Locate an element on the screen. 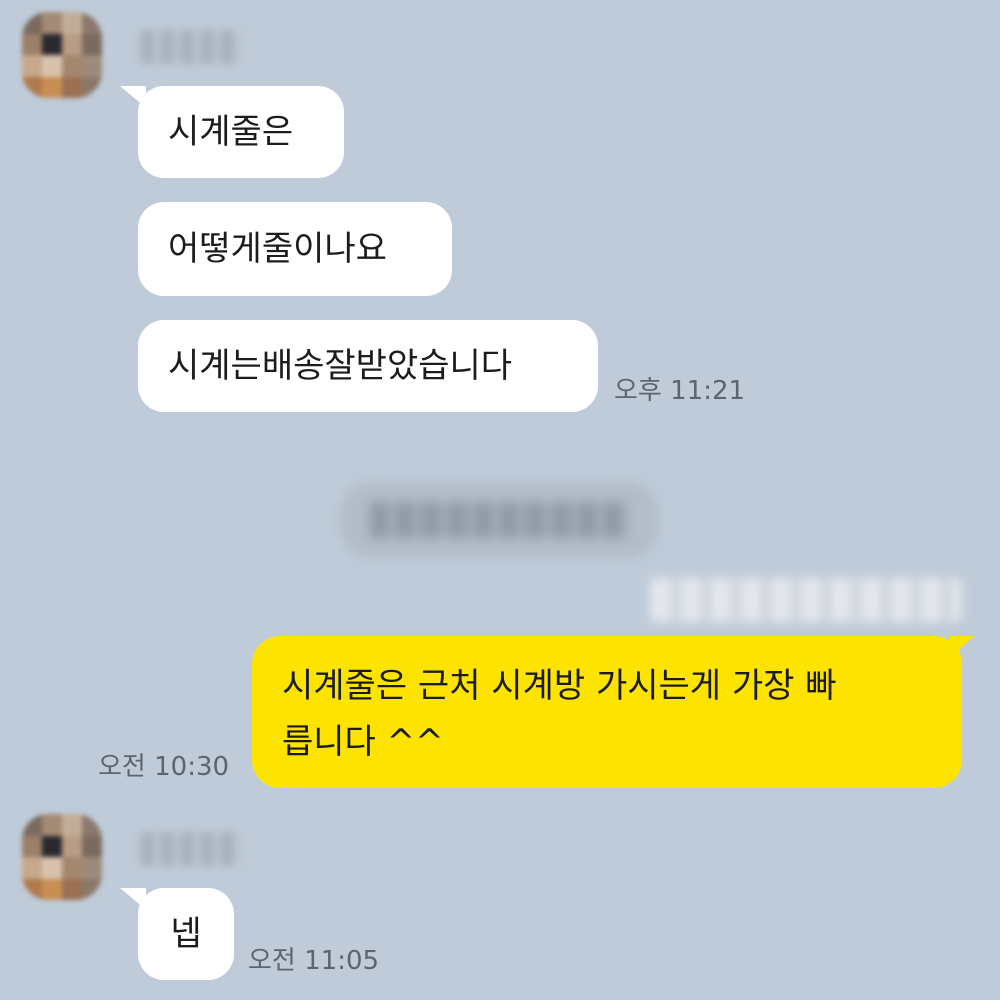 The width and height of the screenshot is (1000, 1000). message-text: 어떻게줄이나요 is located at coordinates (277, 249).